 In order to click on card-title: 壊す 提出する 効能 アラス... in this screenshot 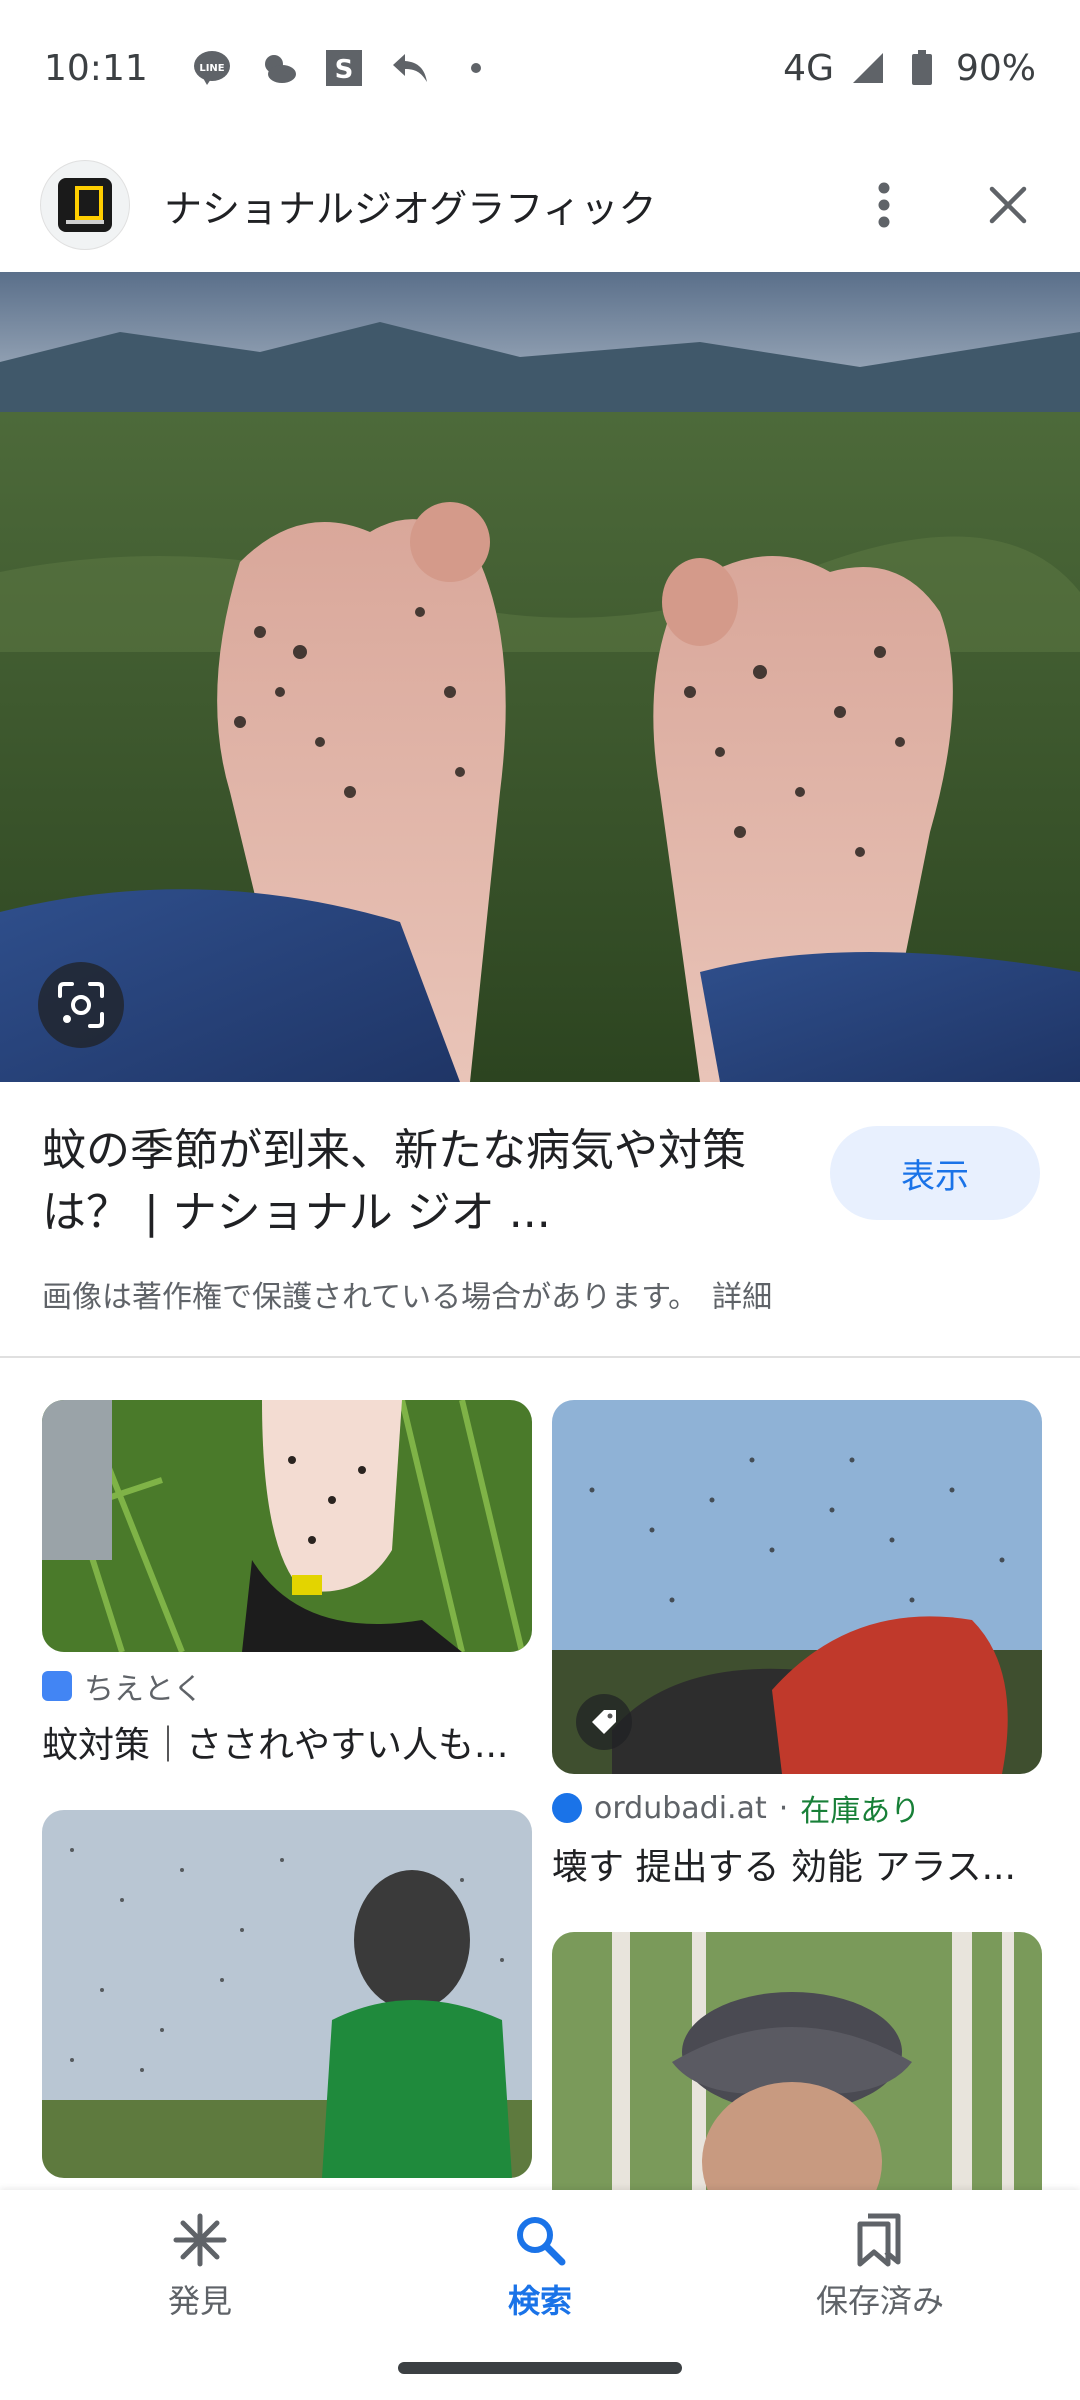, I will do `click(797, 1864)`.